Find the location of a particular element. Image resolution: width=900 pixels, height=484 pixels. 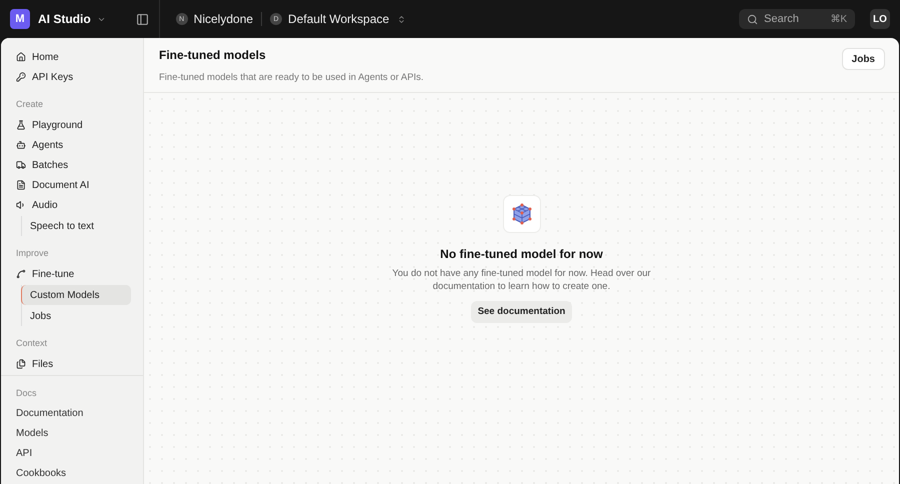

page-subtitle: Fine-tuned models that are ready to be used in Agents or APIs. is located at coordinates (291, 77).